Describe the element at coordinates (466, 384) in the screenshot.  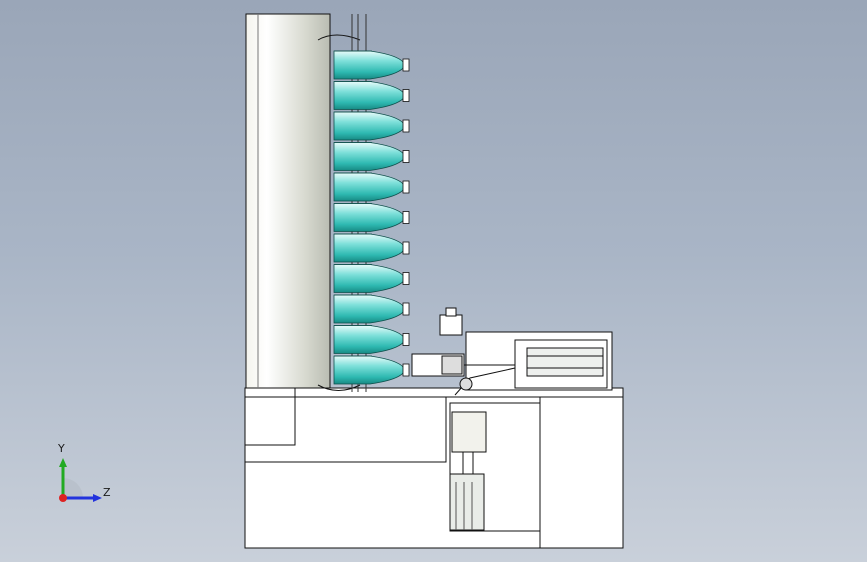
I see `pivot-joint` at that location.